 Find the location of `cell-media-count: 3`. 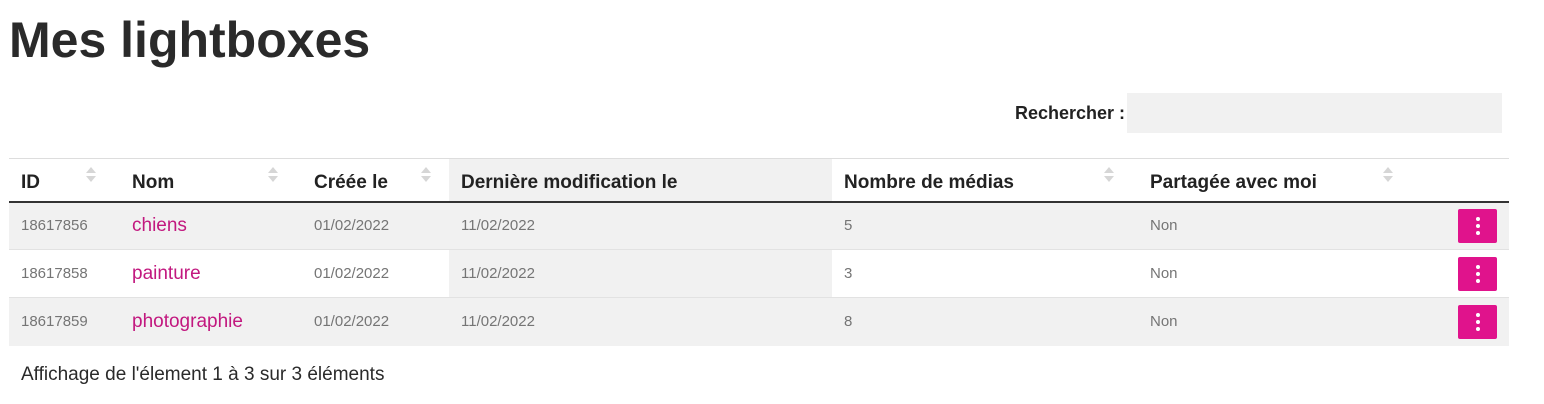

cell-media-count: 3 is located at coordinates (985, 273).